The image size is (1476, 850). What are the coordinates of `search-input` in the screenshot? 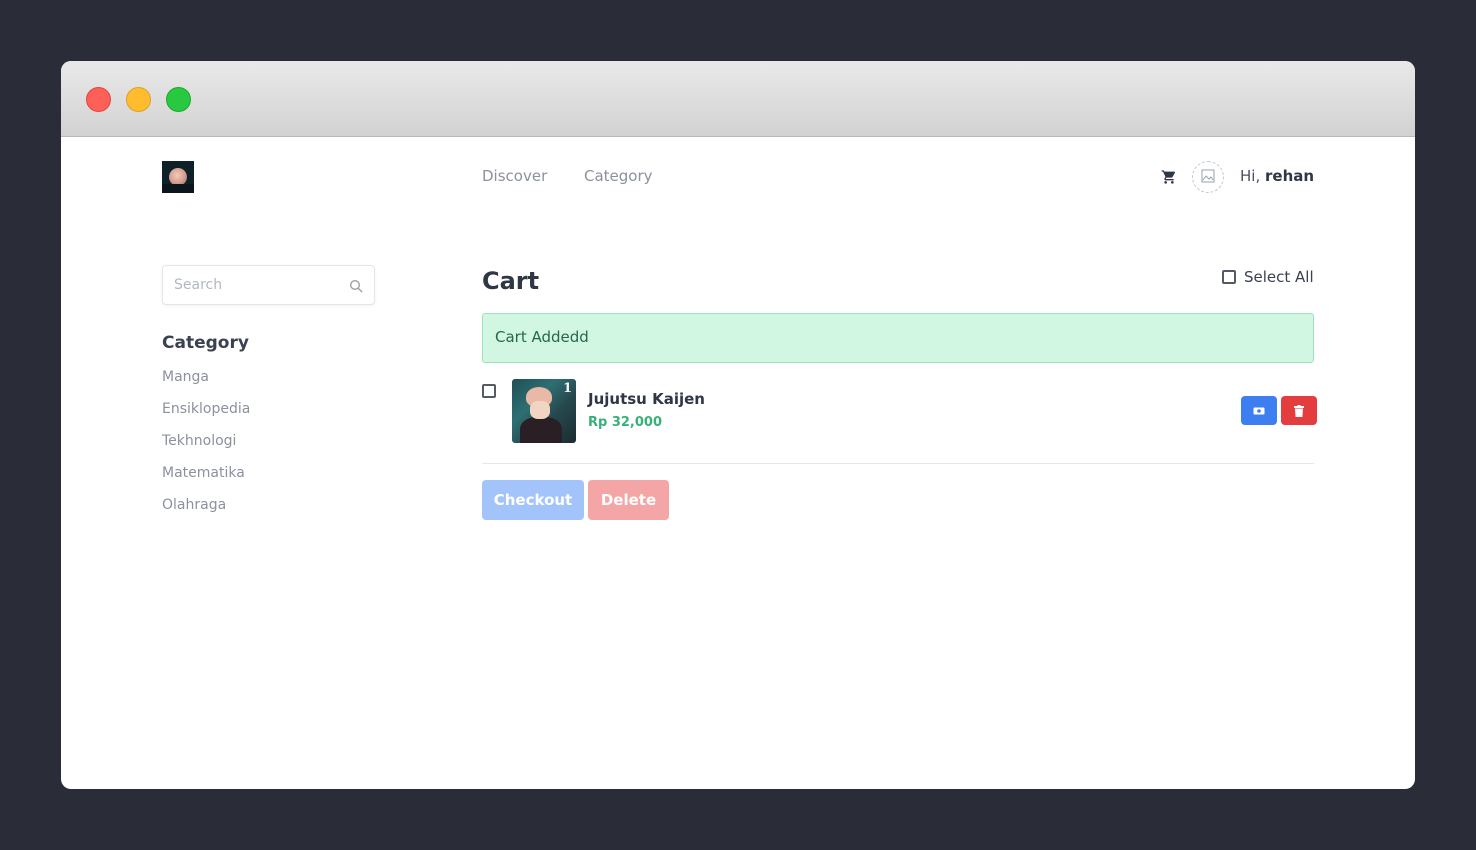 It's located at (259, 285).